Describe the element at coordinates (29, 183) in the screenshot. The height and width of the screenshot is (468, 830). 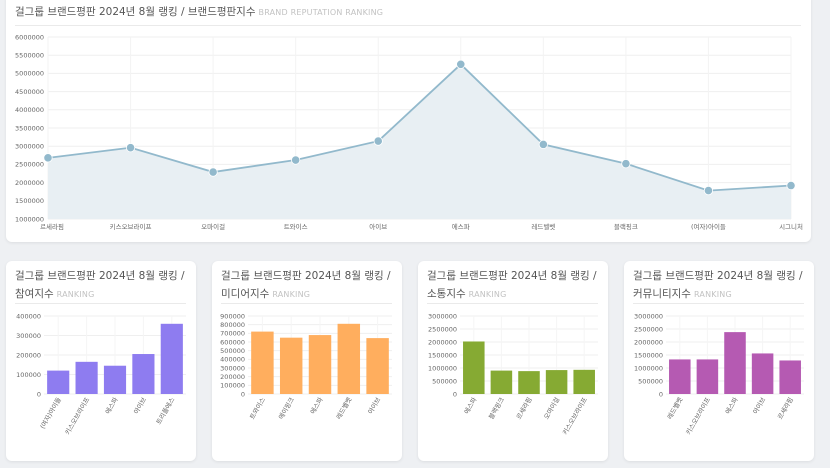
I see `main-y-tick-label: 2000000` at that location.